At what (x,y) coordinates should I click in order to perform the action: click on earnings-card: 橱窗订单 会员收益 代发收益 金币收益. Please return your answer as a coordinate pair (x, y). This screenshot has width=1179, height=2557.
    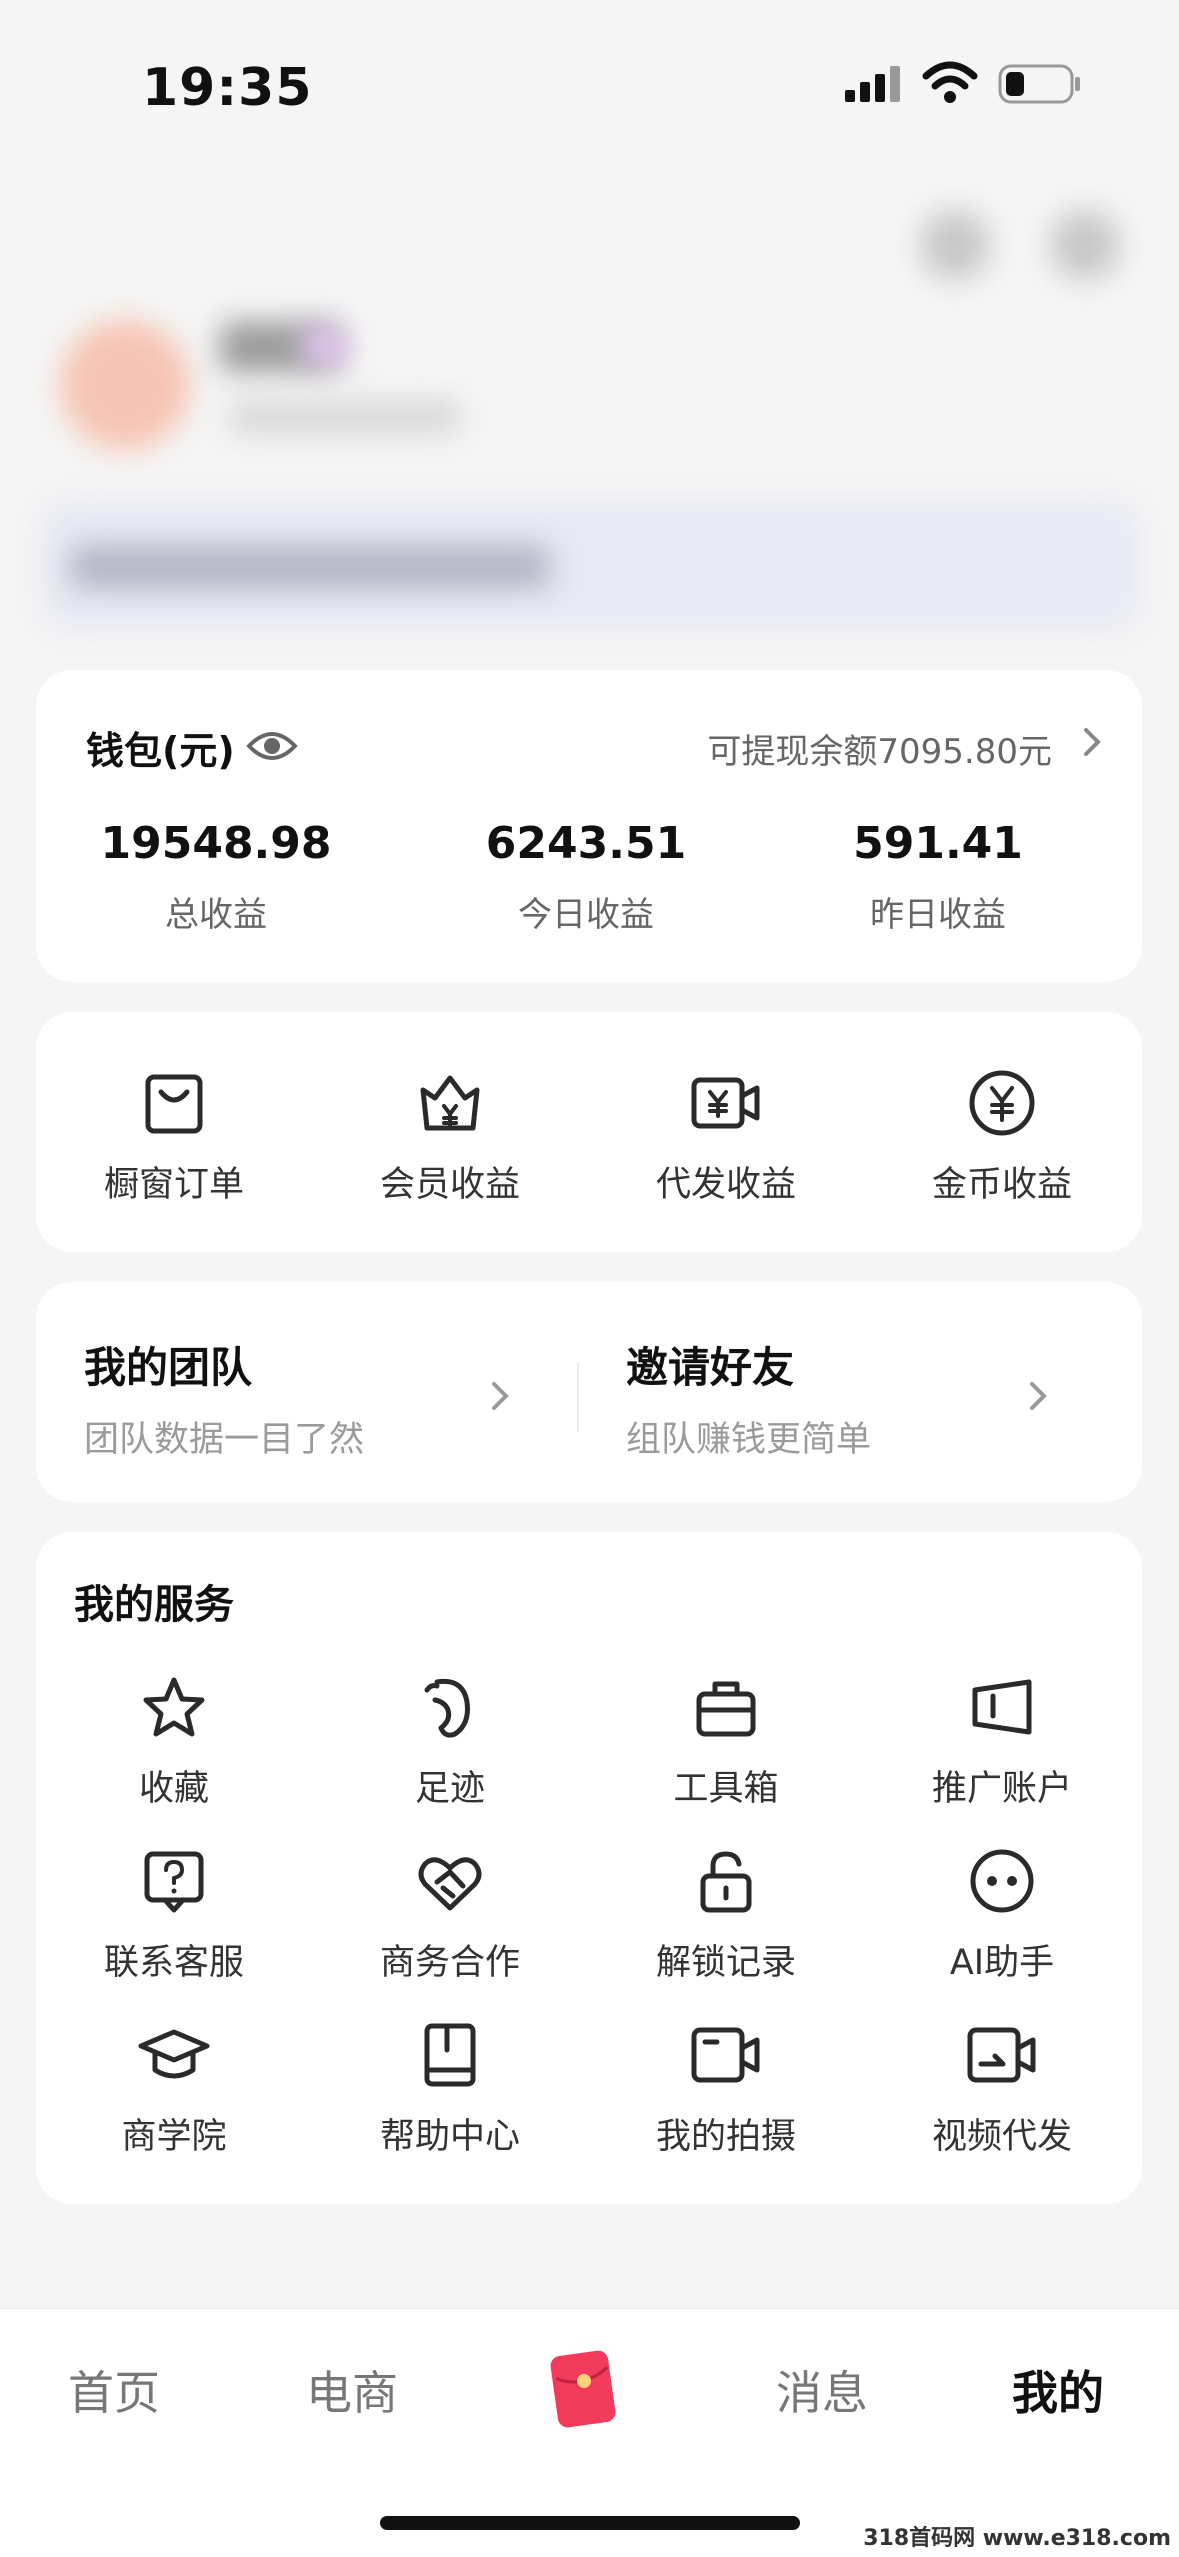
    Looking at the image, I should click on (589, 1132).